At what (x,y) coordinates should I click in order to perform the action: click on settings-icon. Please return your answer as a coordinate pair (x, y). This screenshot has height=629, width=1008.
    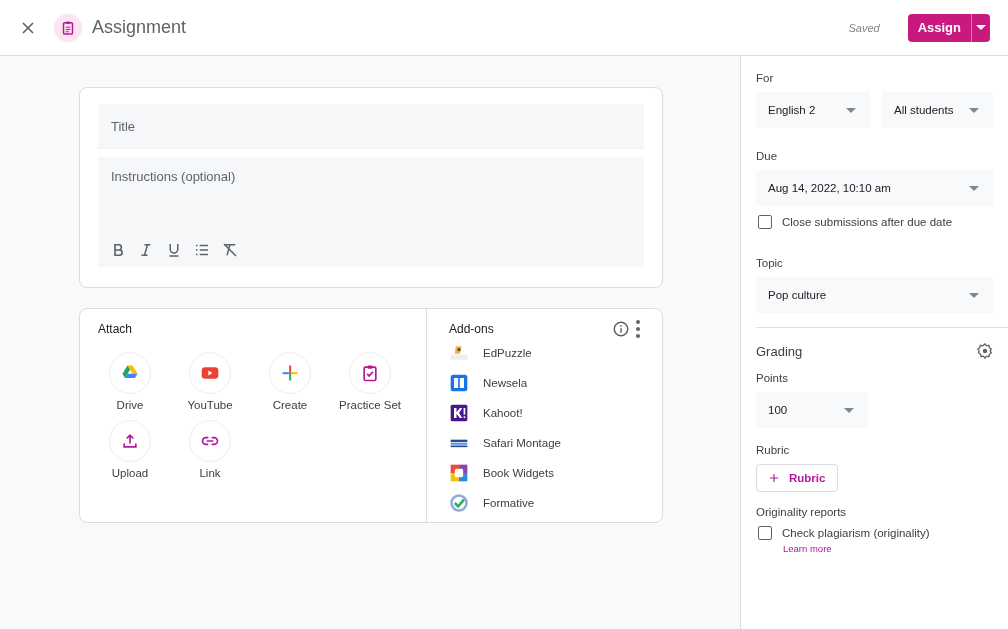
    Looking at the image, I should click on (985, 351).